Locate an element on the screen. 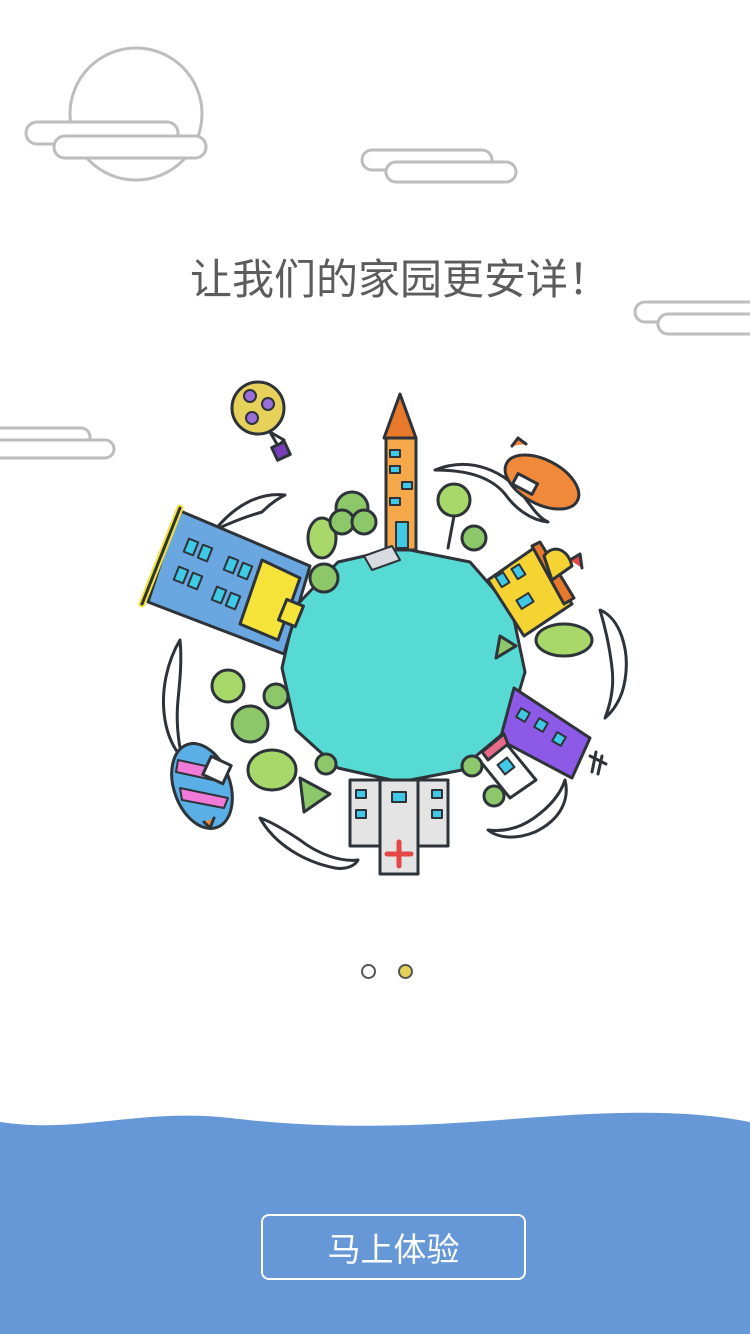  blimp-icon is located at coordinates (542, 473).